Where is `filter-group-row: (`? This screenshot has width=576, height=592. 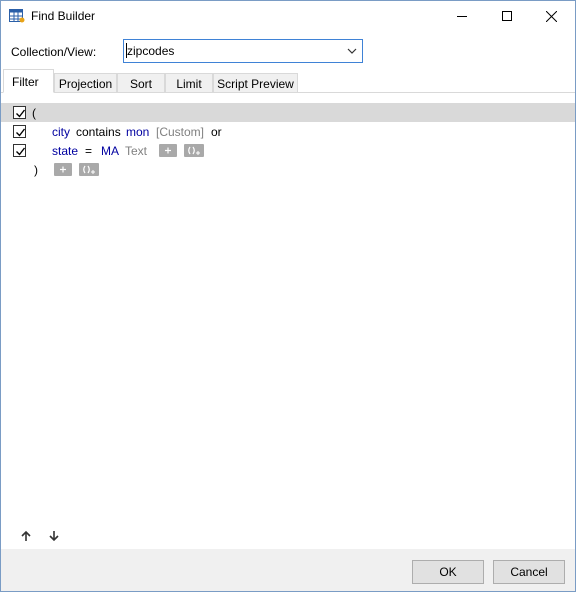
filter-group-row: ( is located at coordinates (288, 112).